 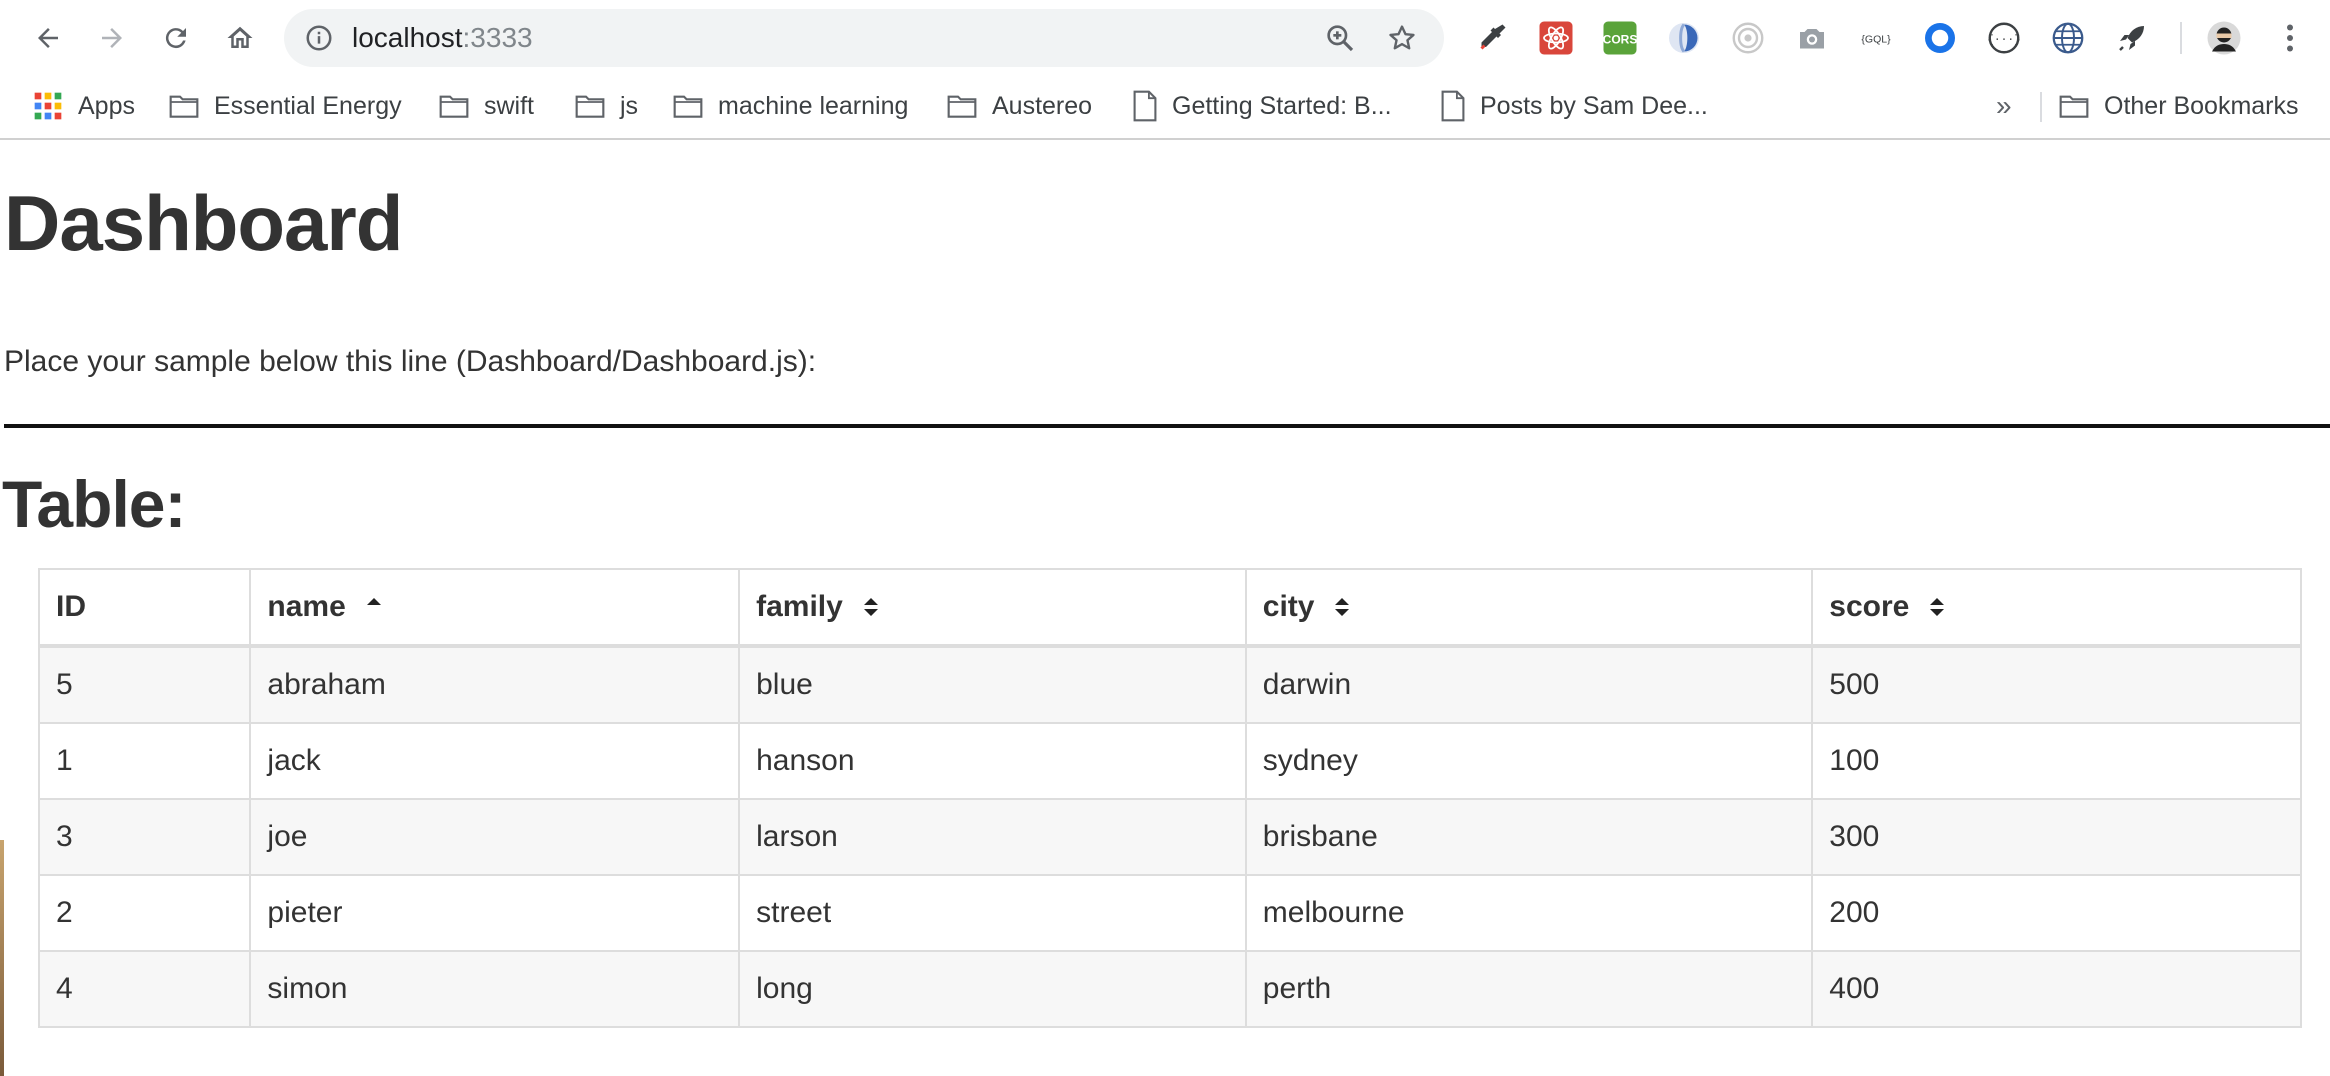 I want to click on bookmark-star-icon, so click(x=1402, y=38).